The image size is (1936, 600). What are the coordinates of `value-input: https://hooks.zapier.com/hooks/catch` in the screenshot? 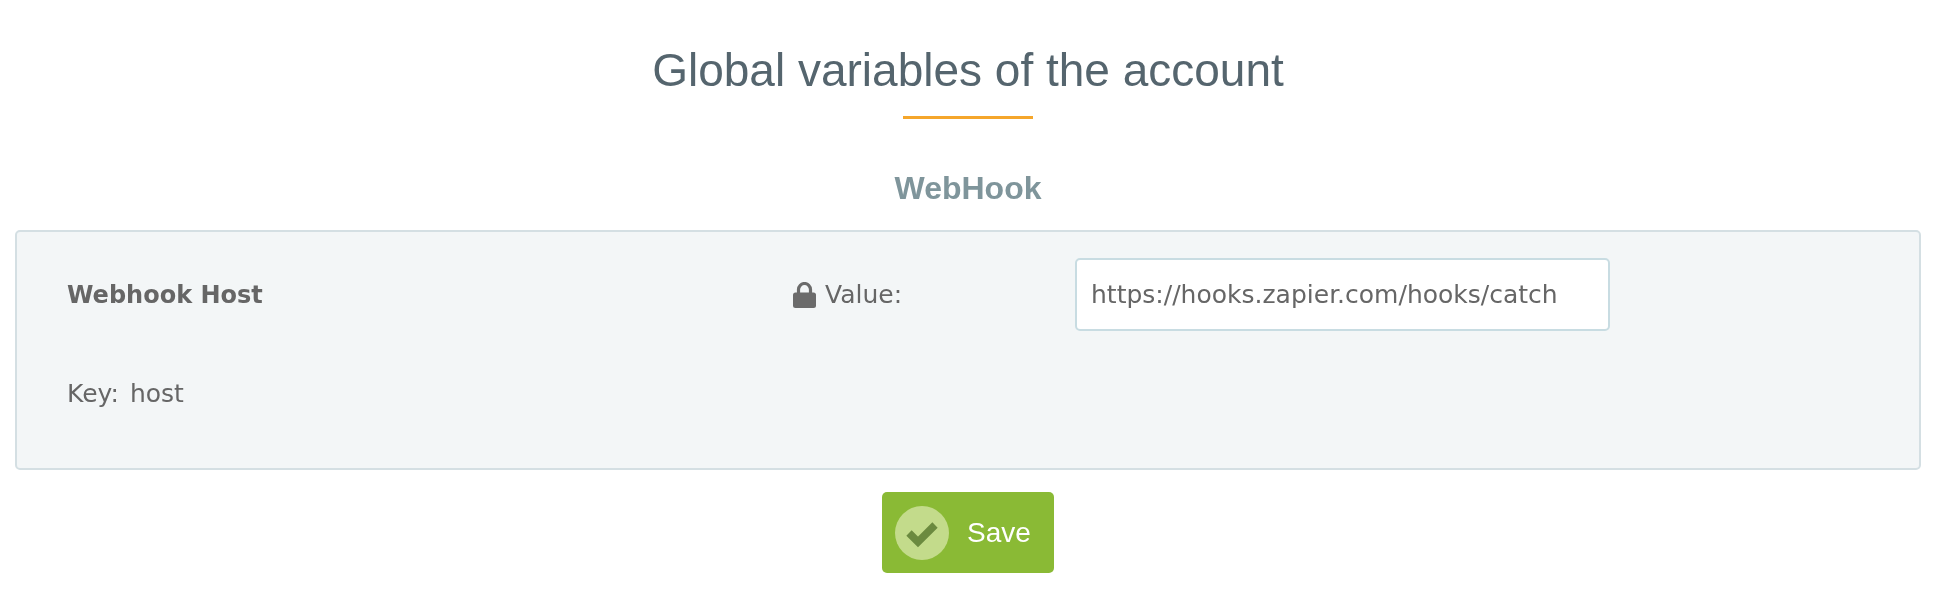 It's located at (1342, 294).